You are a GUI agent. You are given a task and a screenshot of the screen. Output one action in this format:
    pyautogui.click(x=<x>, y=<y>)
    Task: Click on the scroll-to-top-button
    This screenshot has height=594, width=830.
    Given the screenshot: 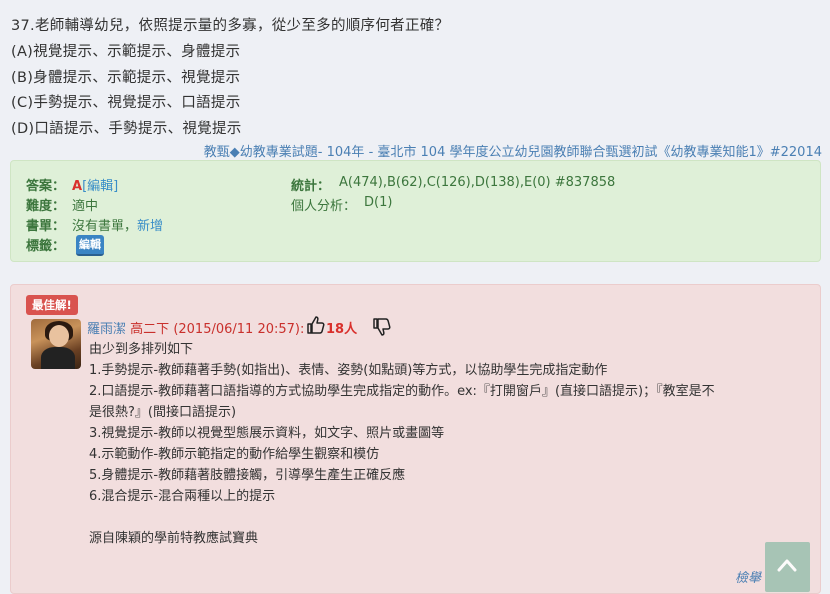 What is the action you would take?
    pyautogui.click(x=787, y=567)
    